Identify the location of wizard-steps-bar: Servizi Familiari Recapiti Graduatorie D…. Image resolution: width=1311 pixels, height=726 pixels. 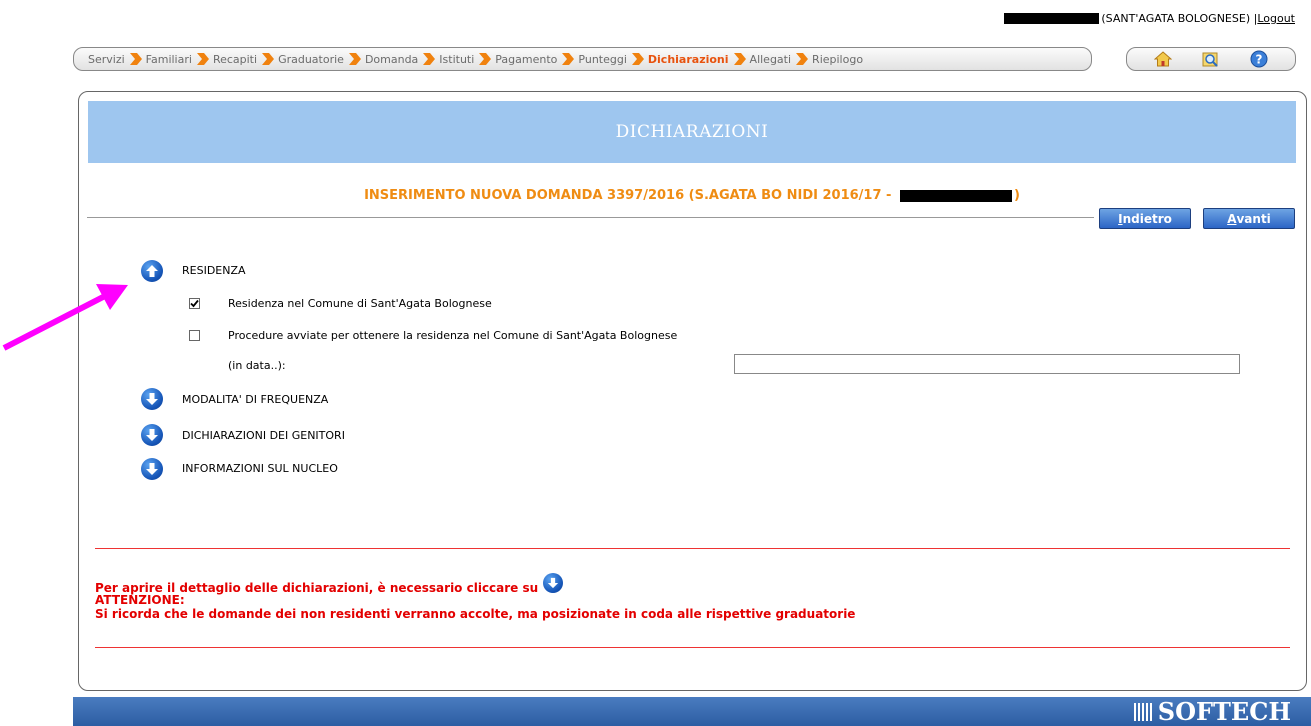
(582, 59).